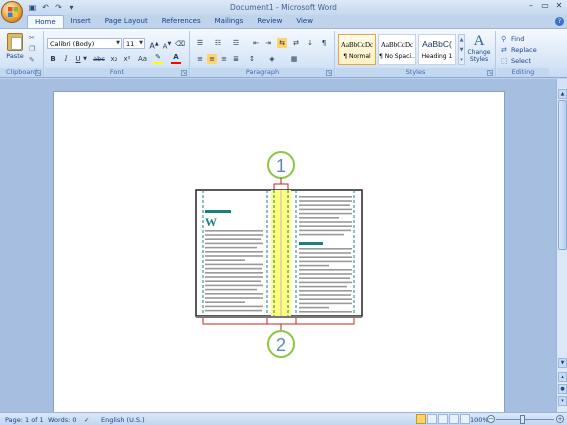 The image size is (567, 425). What do you see at coordinates (454, 419) in the screenshot?
I see `outline-icon` at bounding box center [454, 419].